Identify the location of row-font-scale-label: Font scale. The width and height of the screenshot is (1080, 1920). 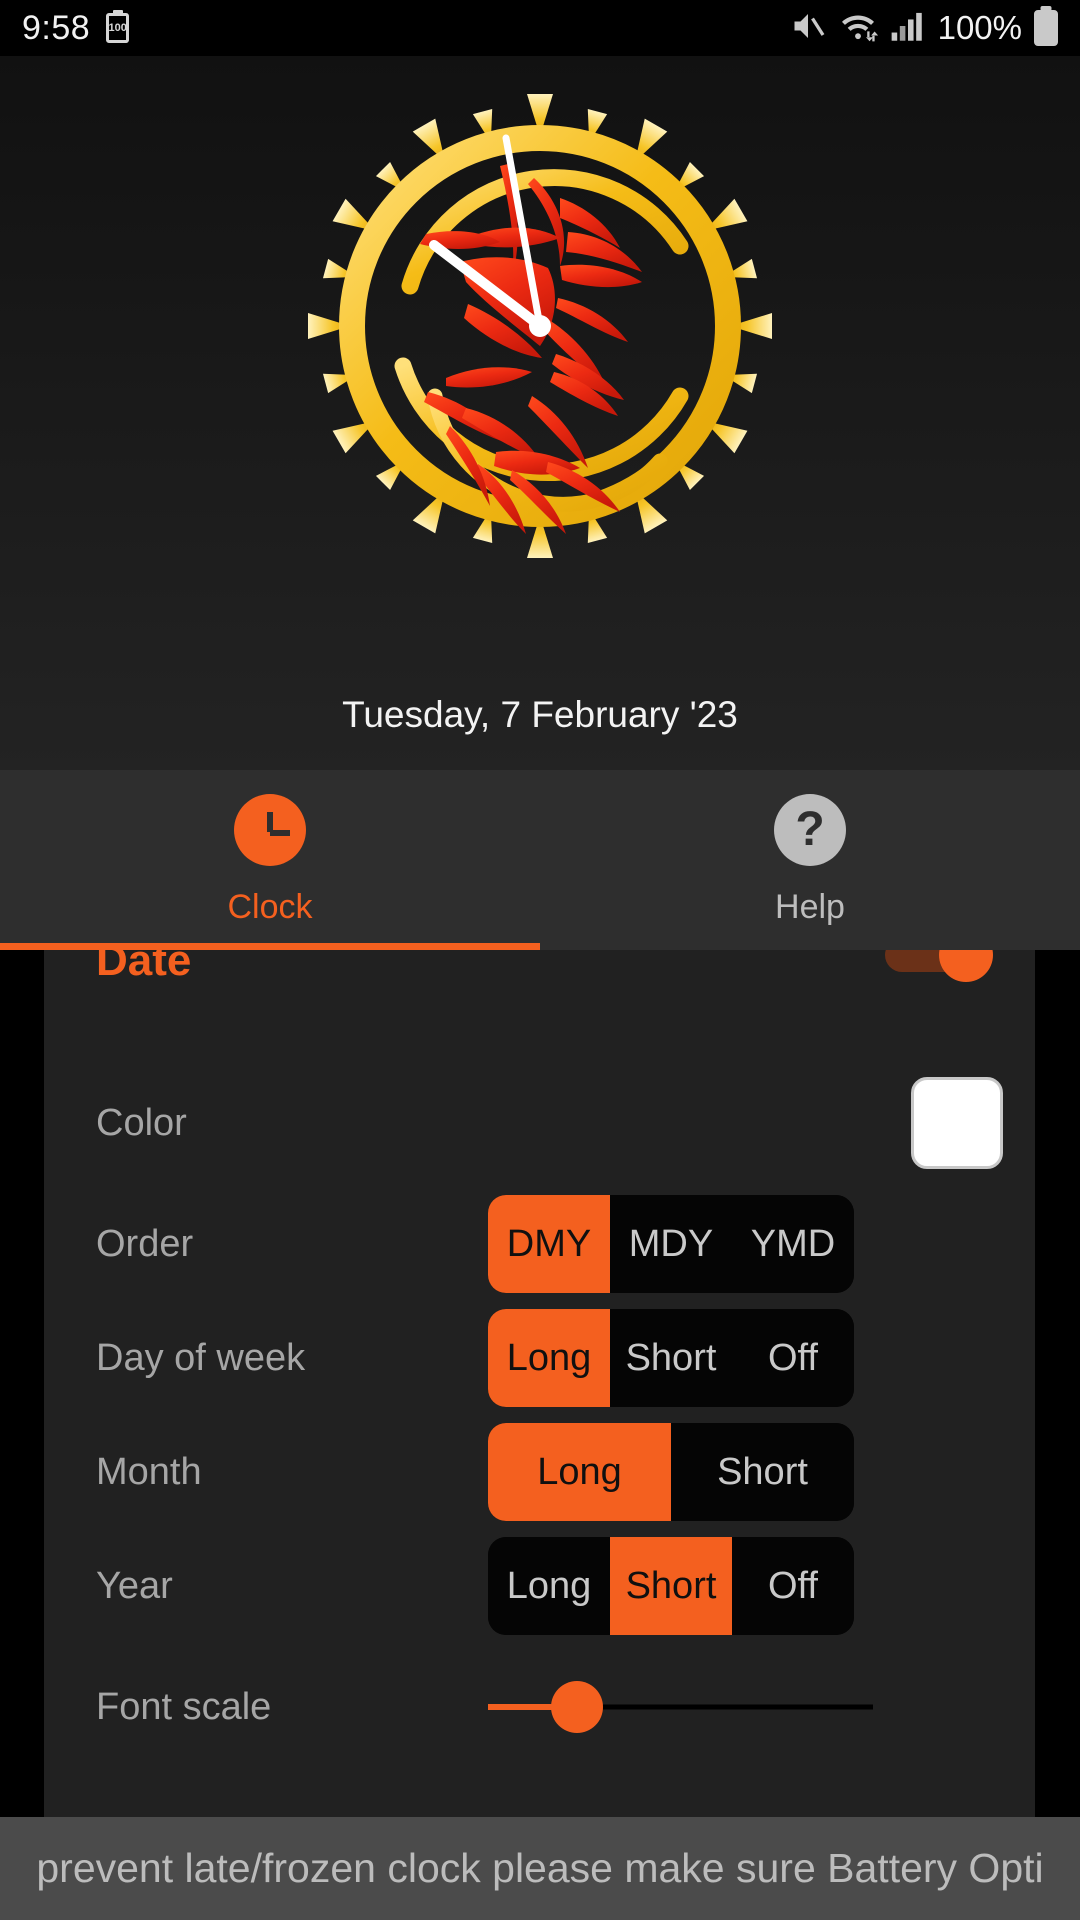
(184, 1706).